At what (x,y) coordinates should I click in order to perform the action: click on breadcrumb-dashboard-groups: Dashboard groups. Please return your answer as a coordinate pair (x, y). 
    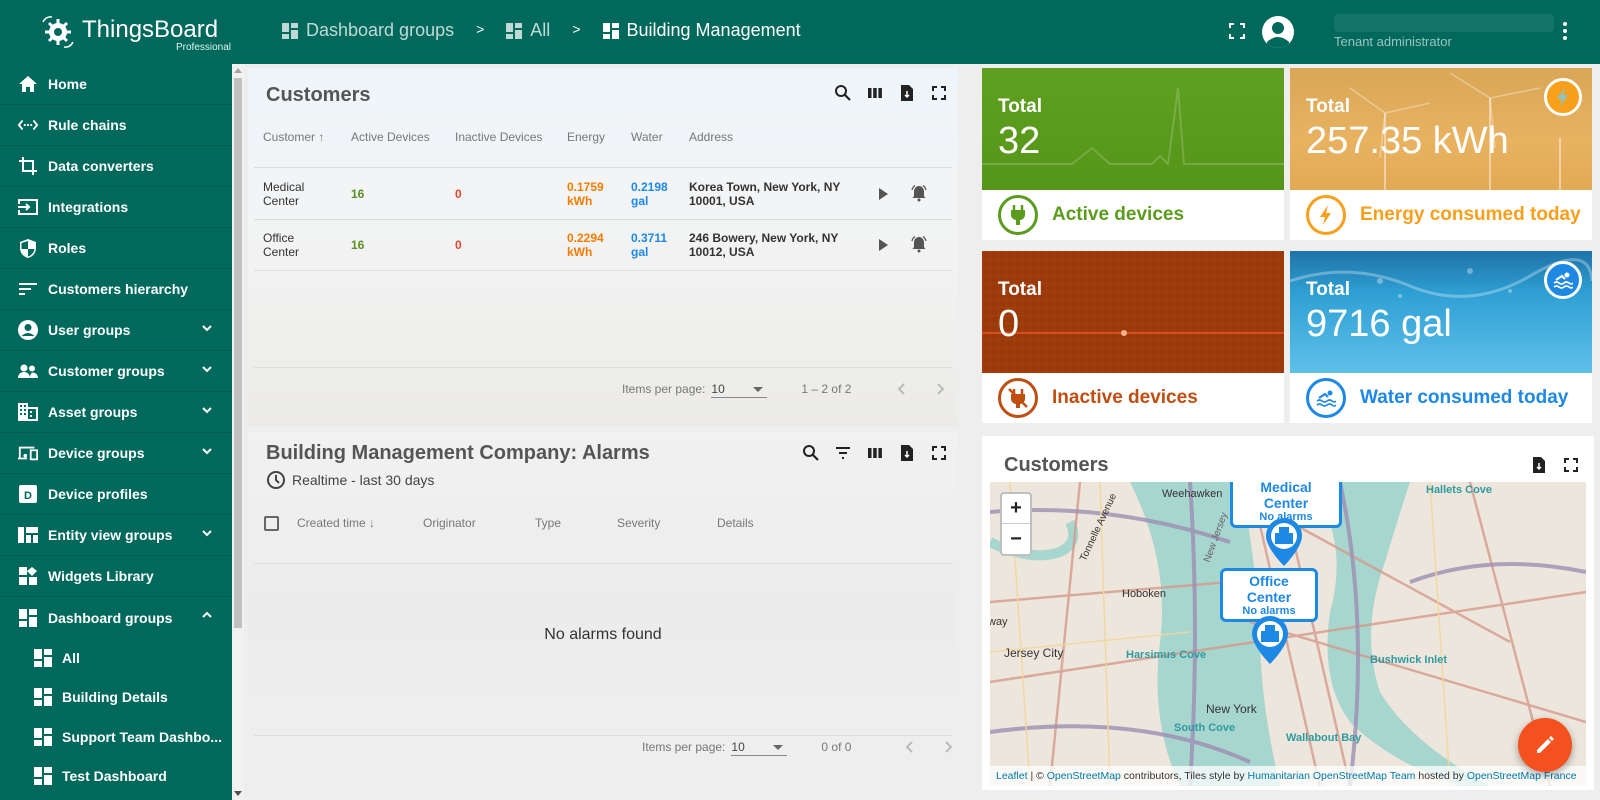
    Looking at the image, I should click on (368, 30).